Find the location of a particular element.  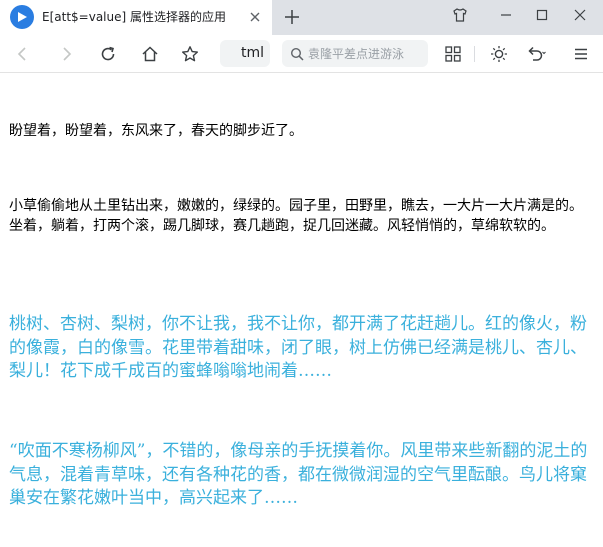

toolbar-divider is located at coordinates (474, 54).